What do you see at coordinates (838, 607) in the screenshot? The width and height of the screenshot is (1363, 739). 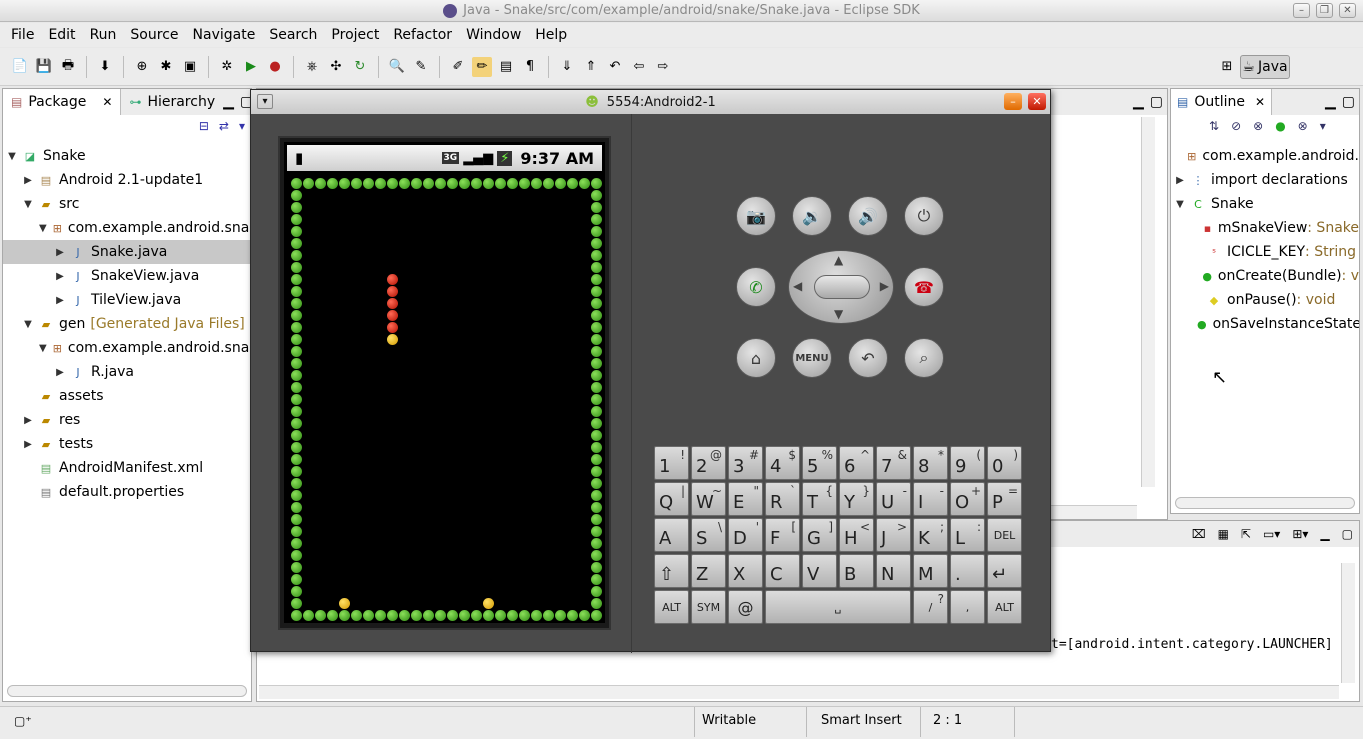 I see `space-key: ␣` at bounding box center [838, 607].